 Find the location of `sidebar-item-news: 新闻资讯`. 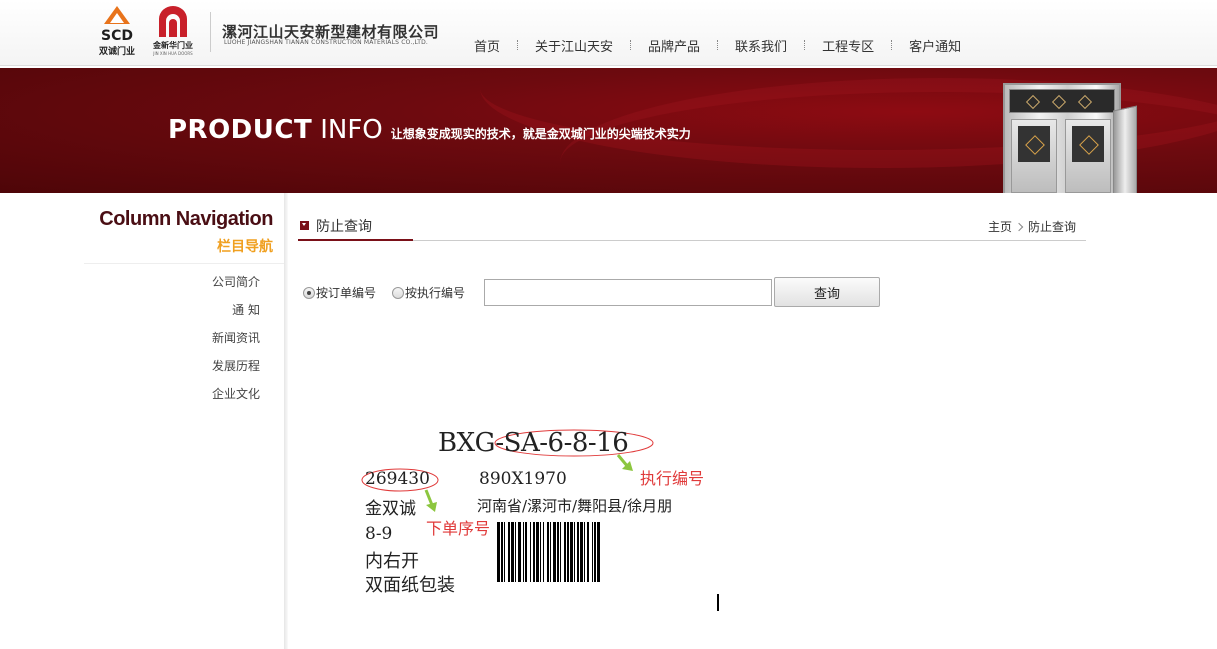

sidebar-item-news: 新闻资讯 is located at coordinates (205, 345).